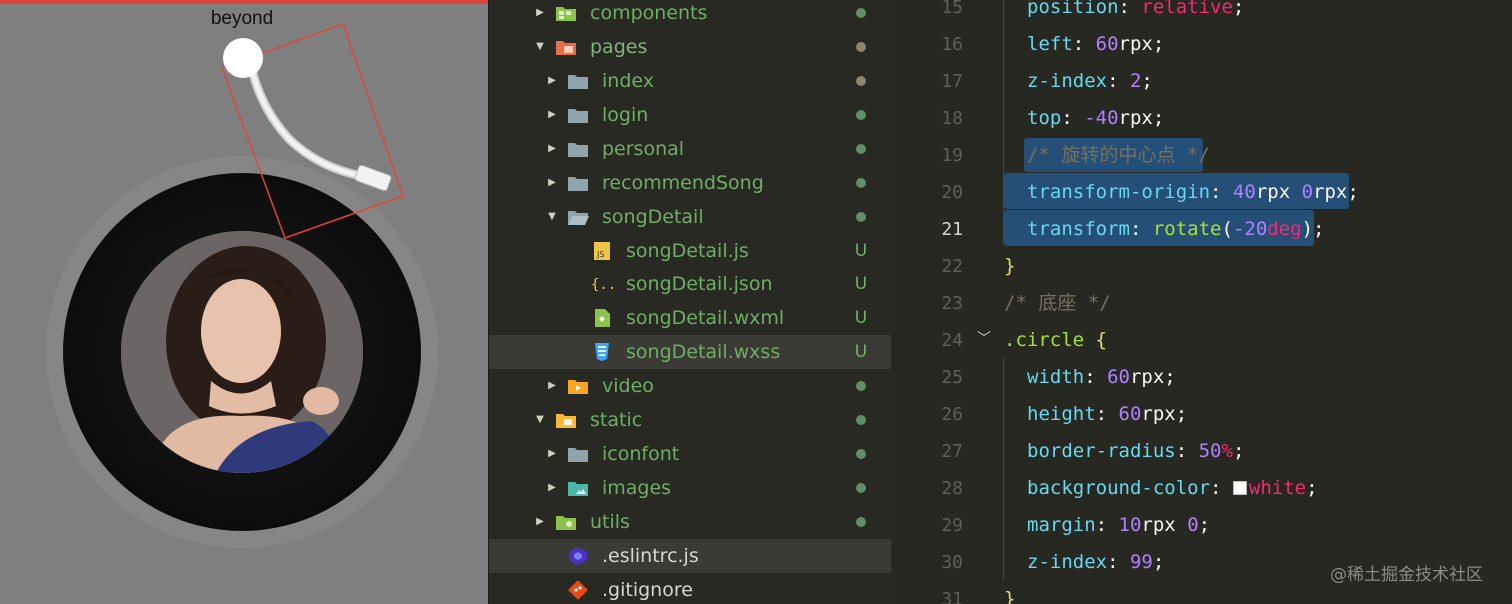 The image size is (1512, 604). What do you see at coordinates (1201, 155) in the screenshot?
I see `code-line: 19 /* 旋转的中心点 */` at bounding box center [1201, 155].